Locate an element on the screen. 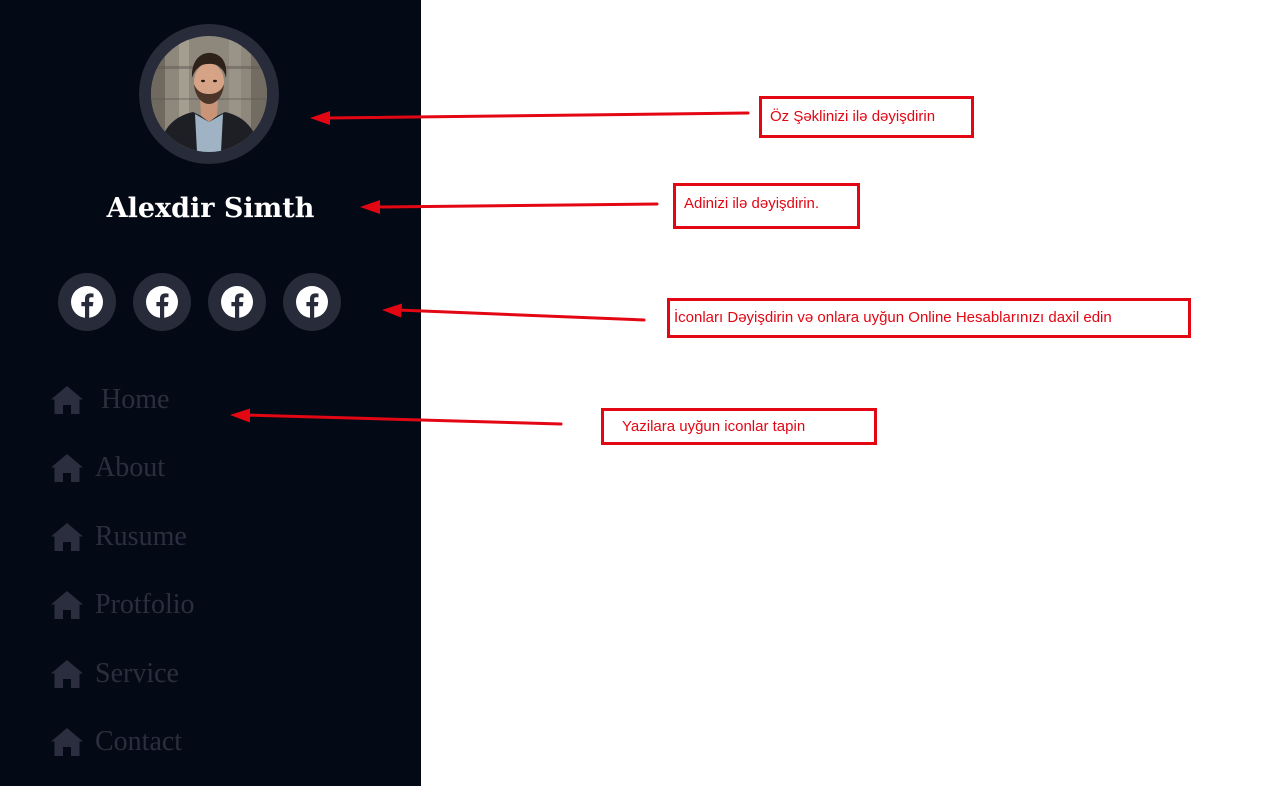 Image resolution: width=1280 pixels, height=786 pixels. nav-item-portfolio: Protfolio is located at coordinates (122, 615).